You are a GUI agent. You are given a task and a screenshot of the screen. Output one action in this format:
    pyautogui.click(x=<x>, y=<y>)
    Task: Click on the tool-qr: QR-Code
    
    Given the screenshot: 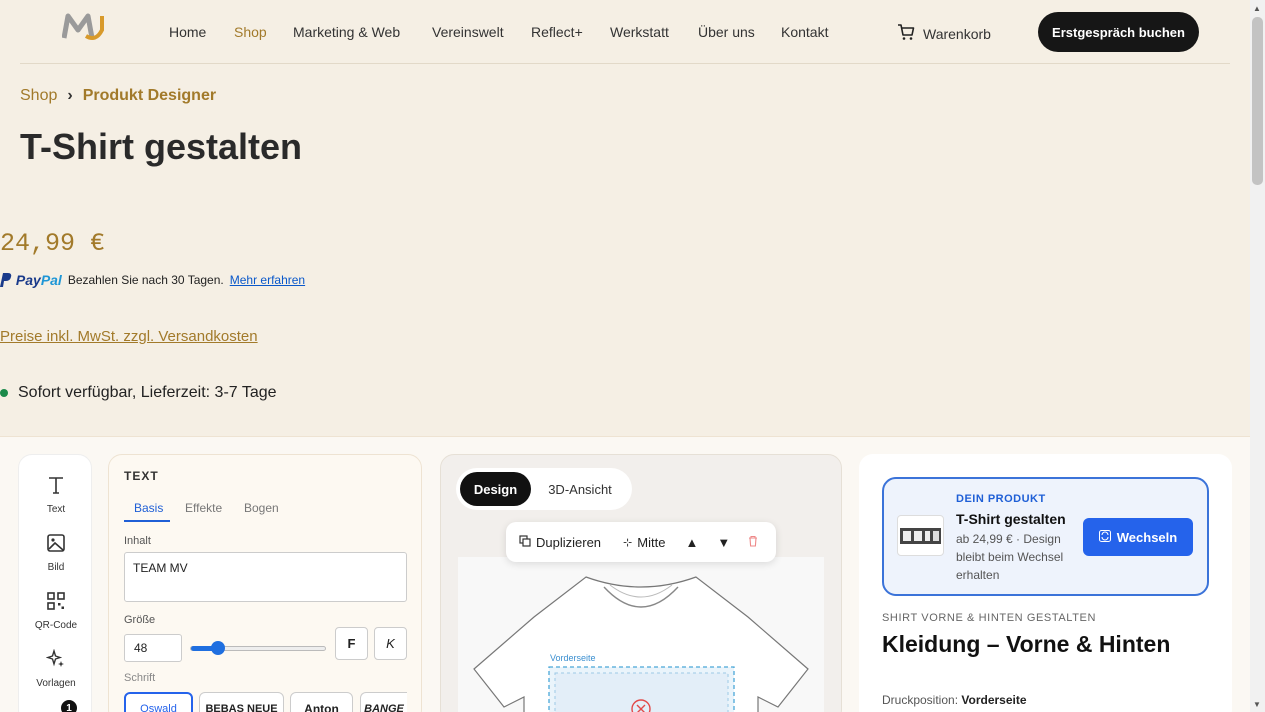 What is the action you would take?
    pyautogui.click(x=56, y=611)
    